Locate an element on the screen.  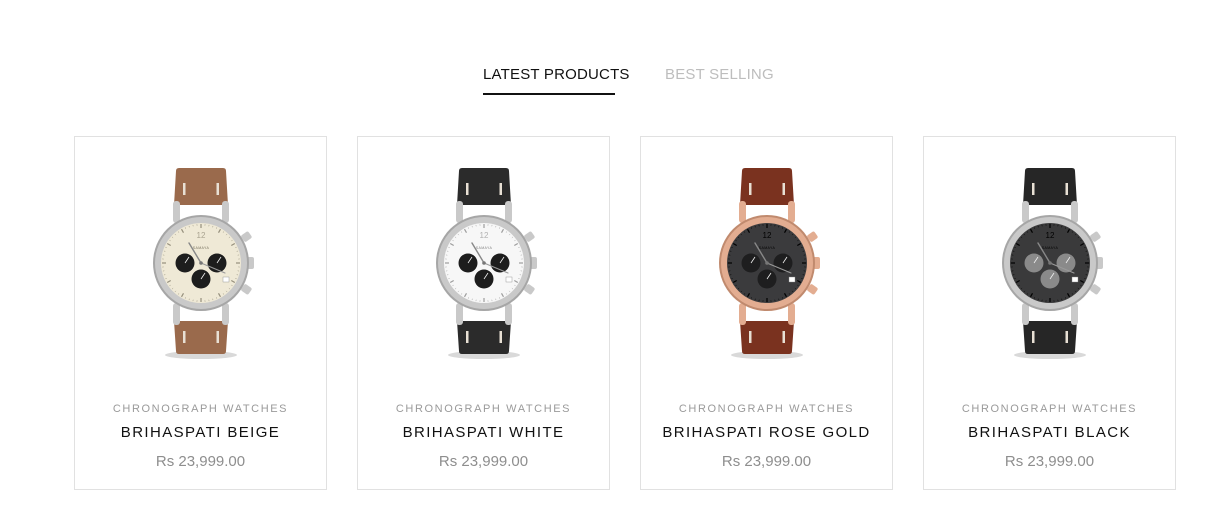
tab-best-selling: BEST SELLING is located at coordinates (719, 74).